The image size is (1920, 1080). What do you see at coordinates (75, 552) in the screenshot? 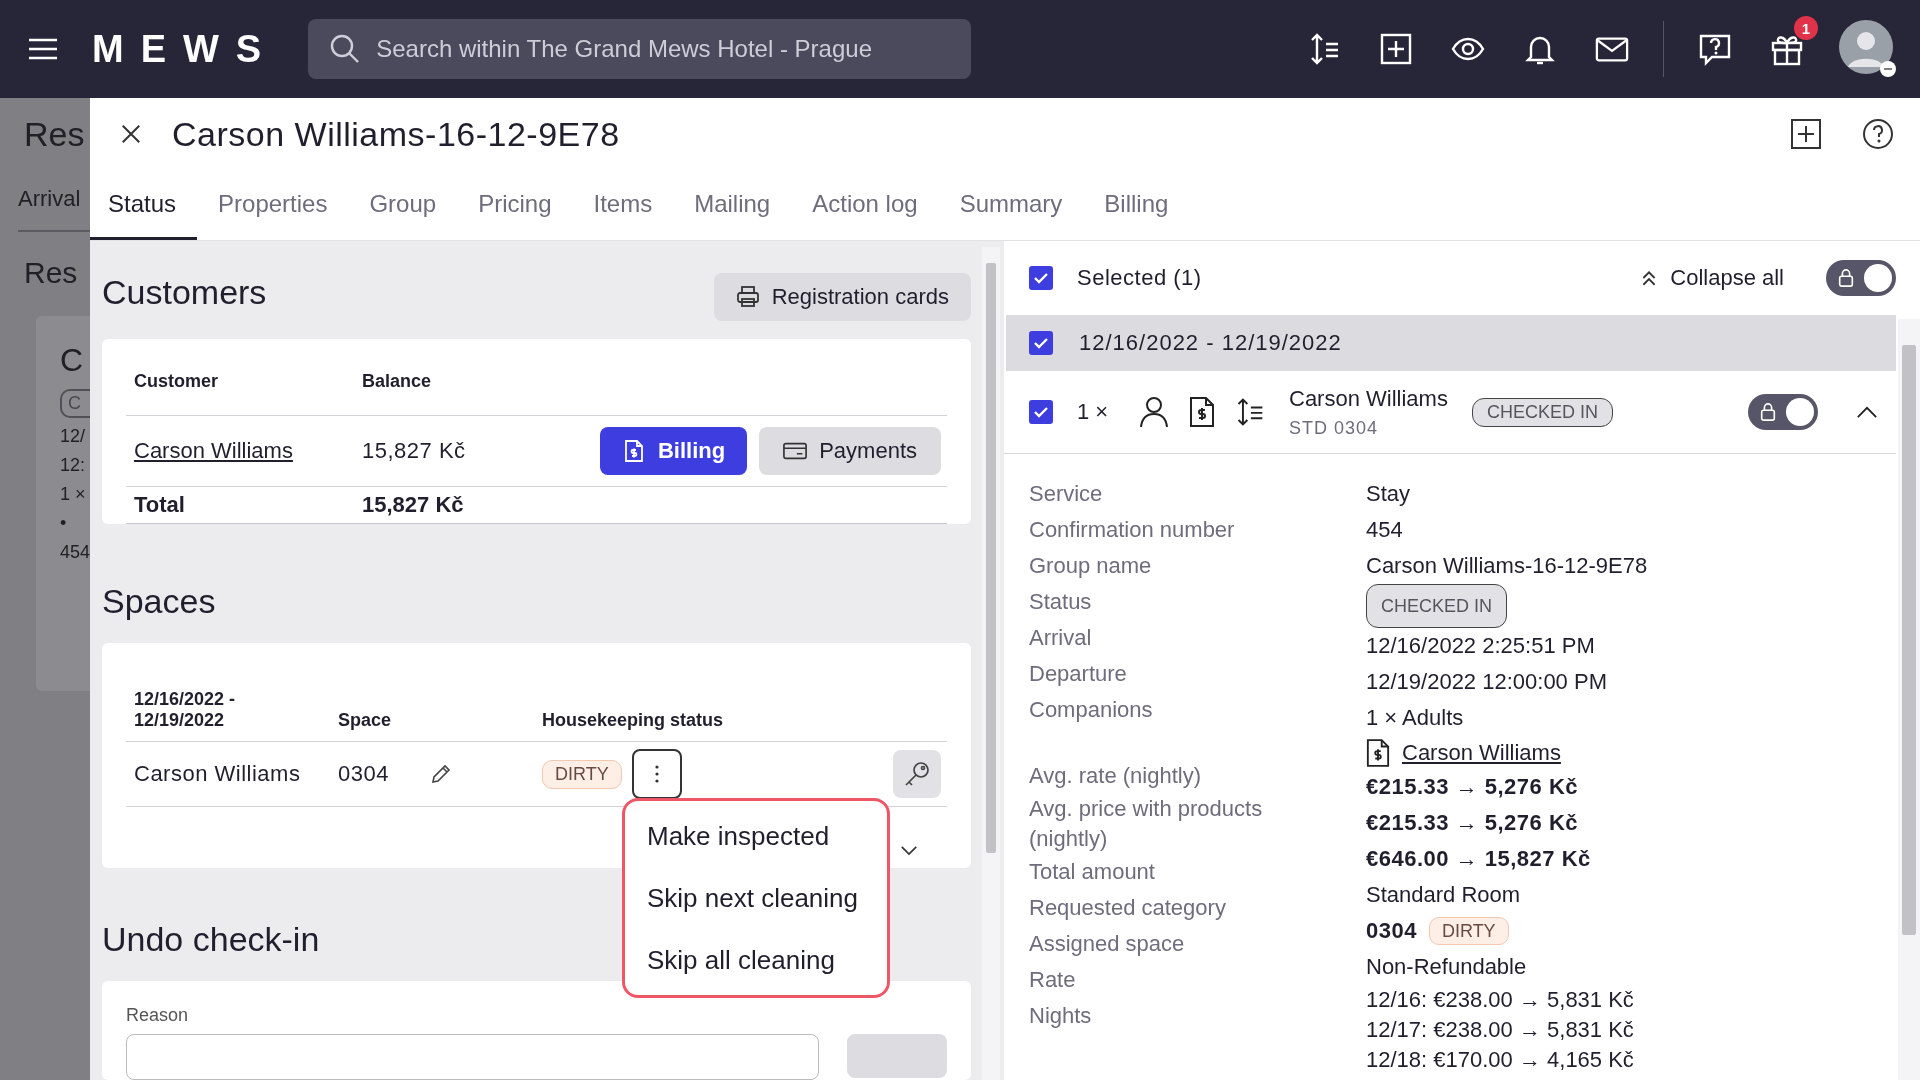
I see `card-text: 454` at bounding box center [75, 552].